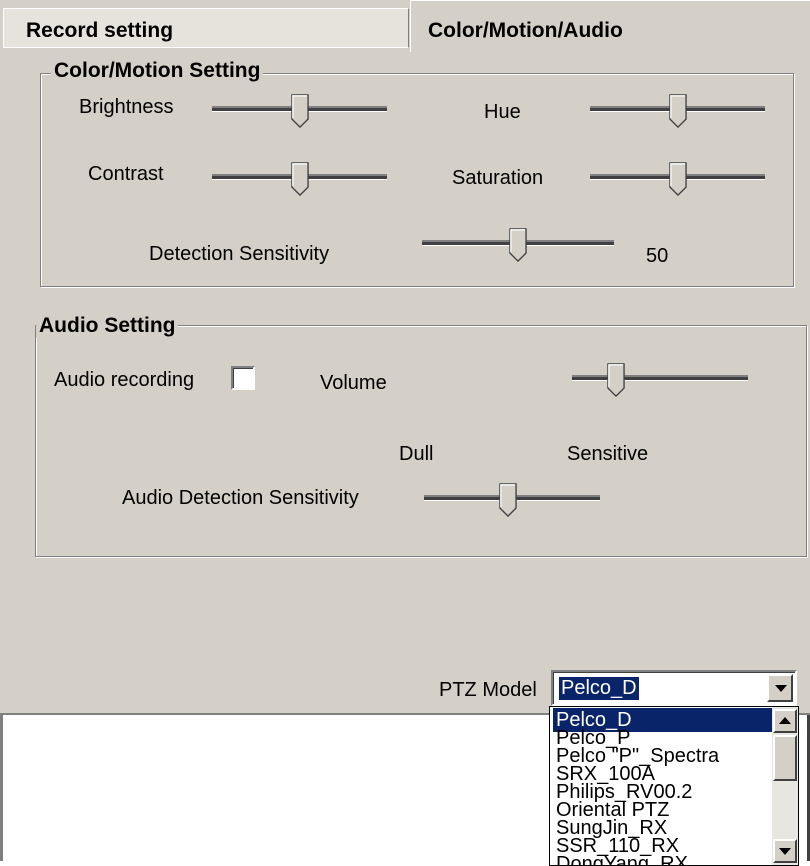  What do you see at coordinates (126, 174) in the screenshot?
I see `contrast-label: Contrast` at bounding box center [126, 174].